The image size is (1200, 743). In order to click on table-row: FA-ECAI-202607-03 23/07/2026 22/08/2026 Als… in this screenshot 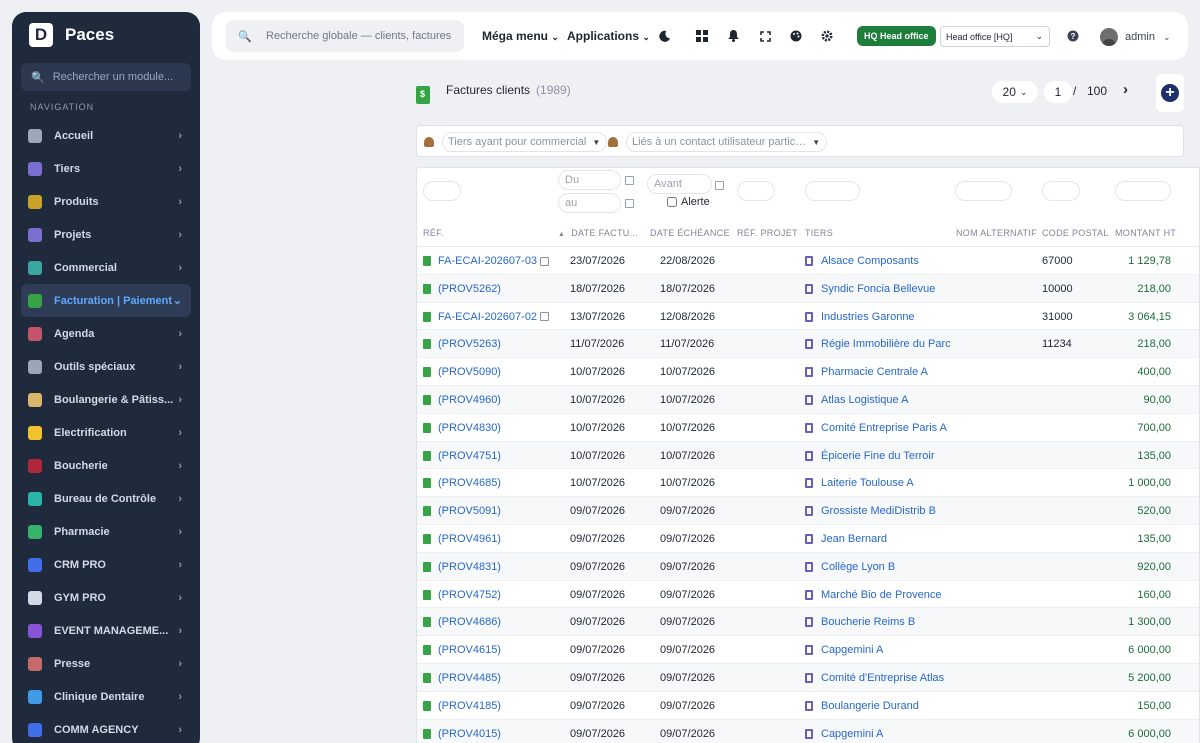, I will do `click(808, 261)`.